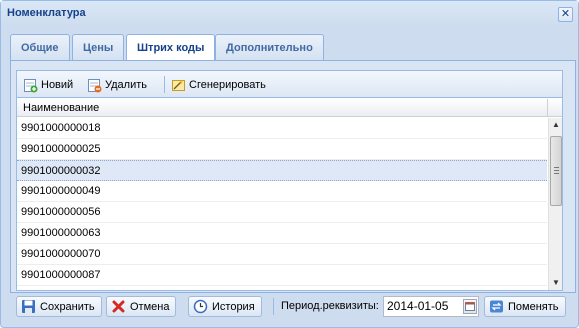 Image resolution: width=579 pixels, height=328 pixels. Describe the element at coordinates (61, 212) in the screenshot. I see `barcode-cell: 9901000000056` at that location.